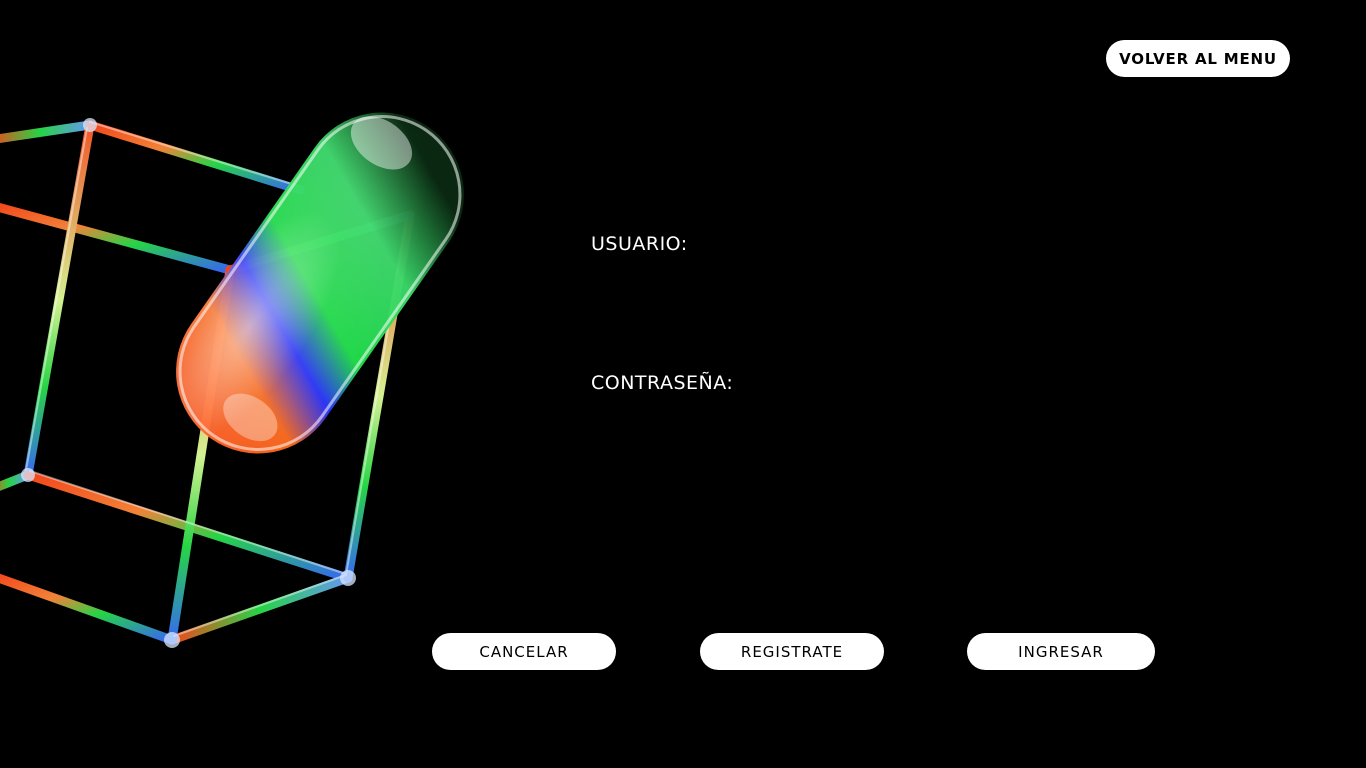  What do you see at coordinates (1061, 651) in the screenshot?
I see `login-button: INGRESAR` at bounding box center [1061, 651].